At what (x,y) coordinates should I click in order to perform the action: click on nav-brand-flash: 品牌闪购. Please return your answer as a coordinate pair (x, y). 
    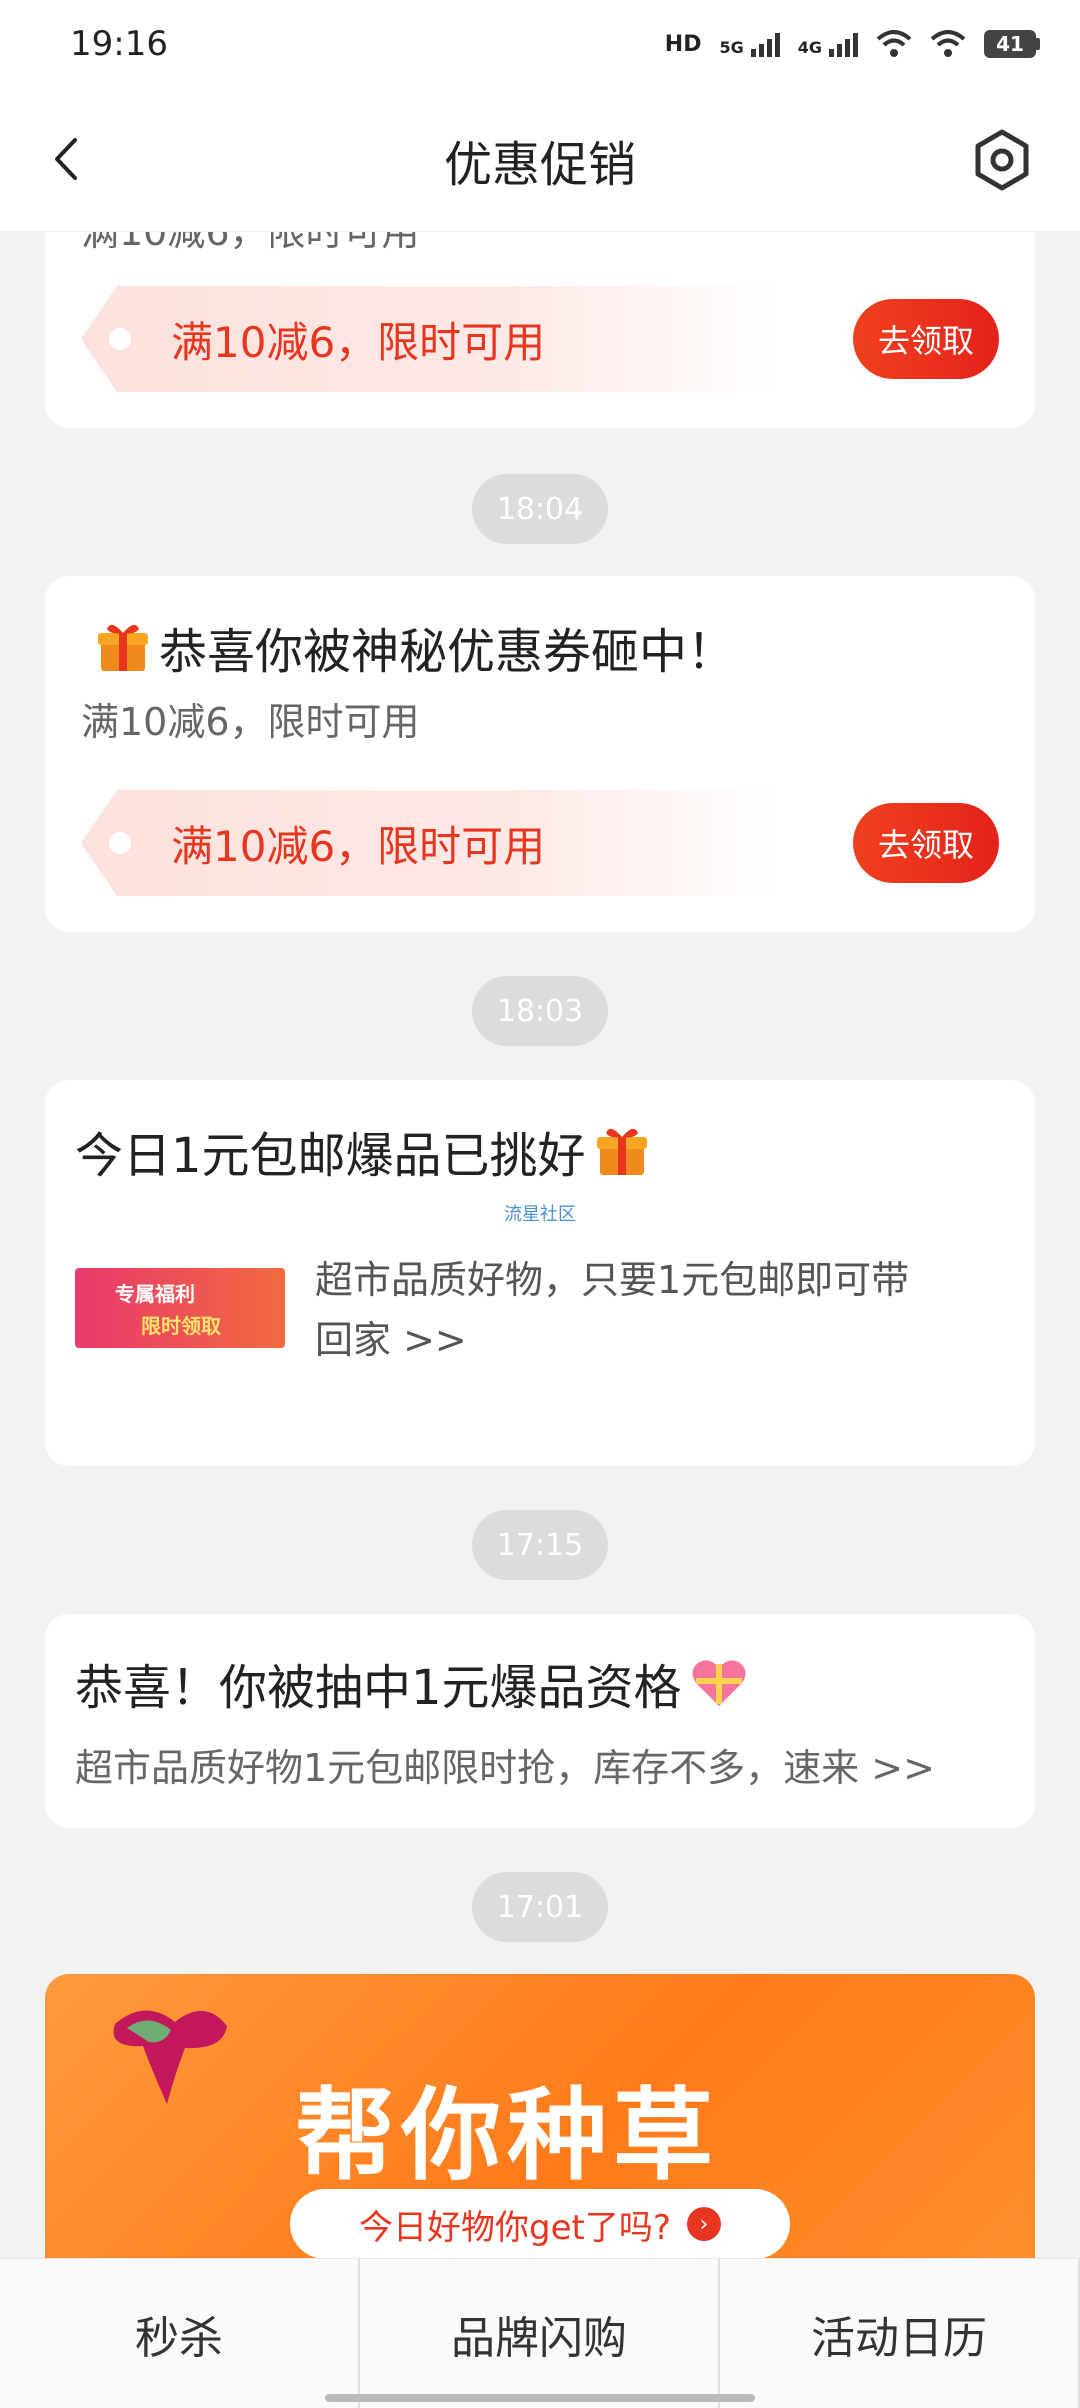
    Looking at the image, I should click on (540, 2333).